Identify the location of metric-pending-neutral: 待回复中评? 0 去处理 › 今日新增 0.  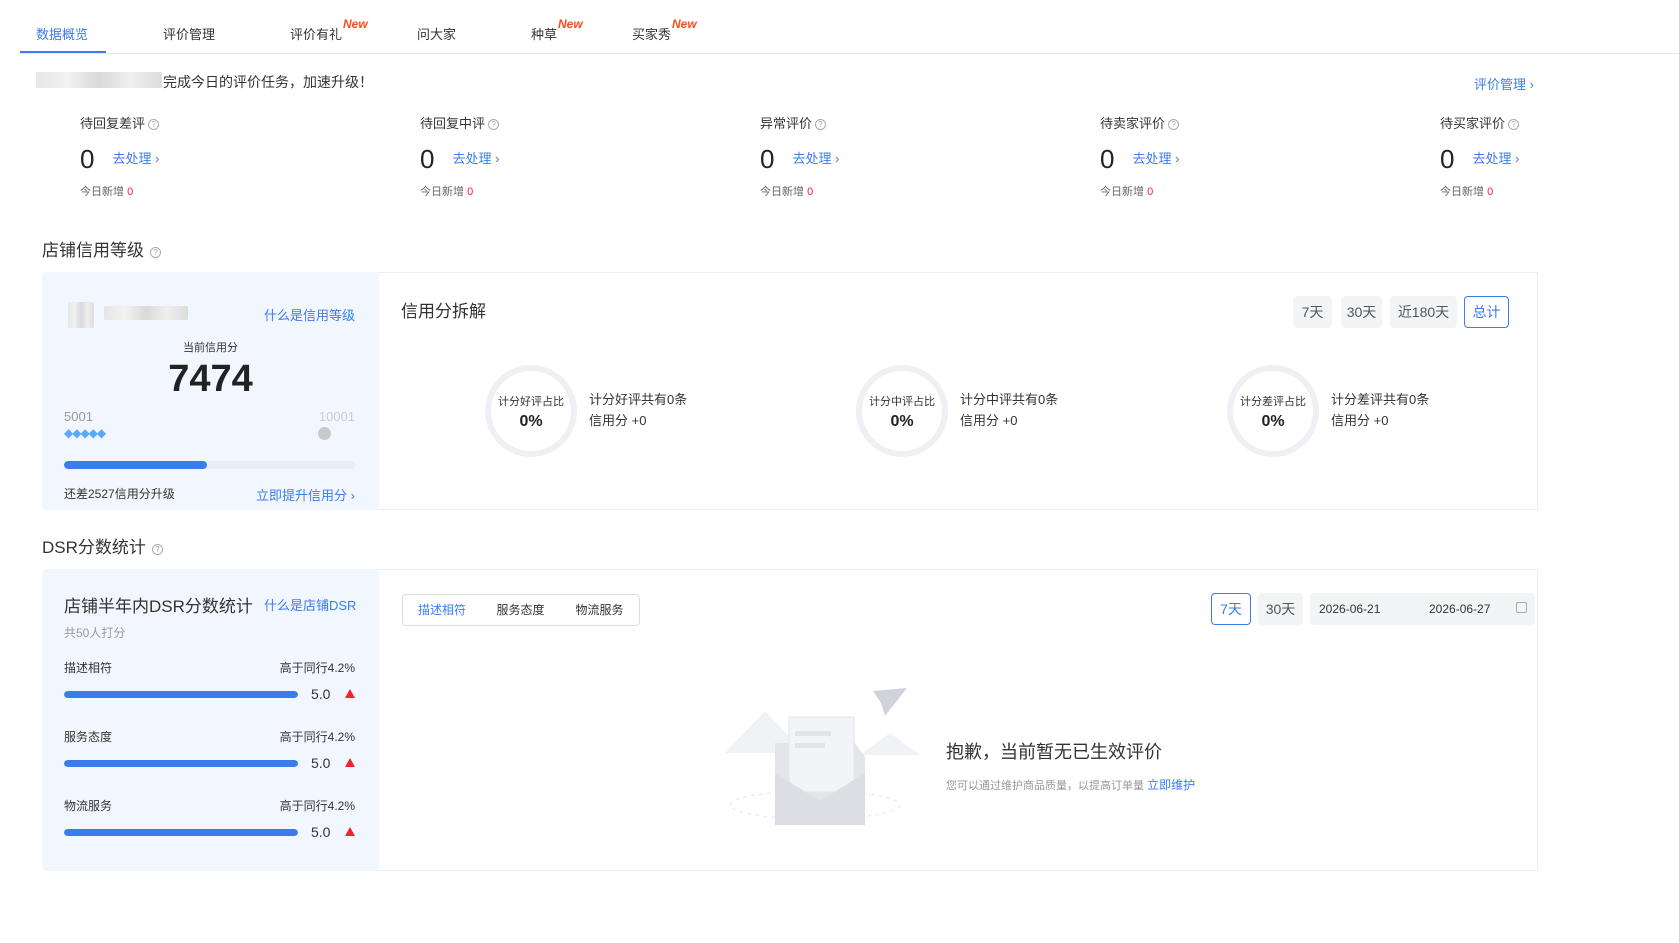
(459, 156).